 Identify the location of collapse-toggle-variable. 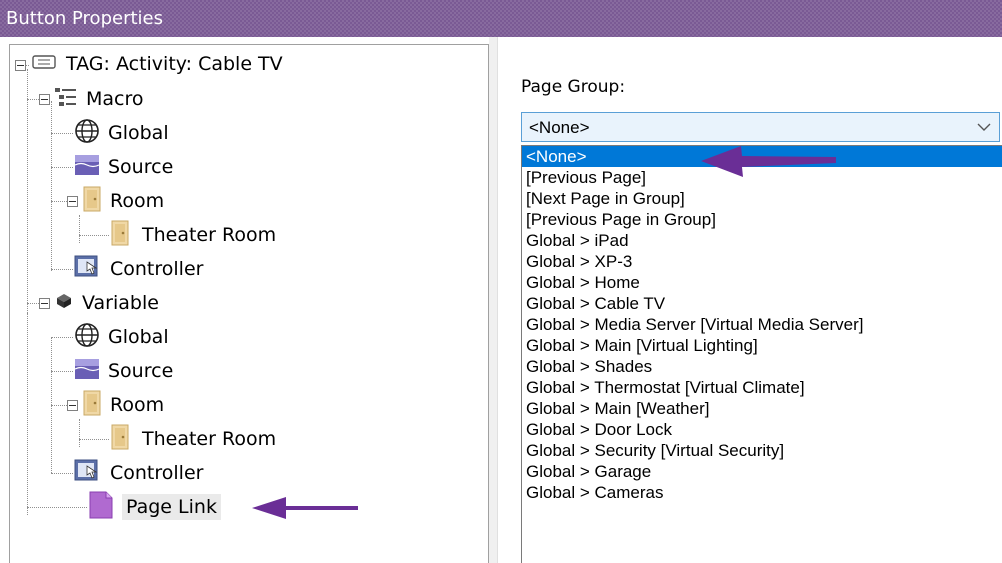
(44, 303).